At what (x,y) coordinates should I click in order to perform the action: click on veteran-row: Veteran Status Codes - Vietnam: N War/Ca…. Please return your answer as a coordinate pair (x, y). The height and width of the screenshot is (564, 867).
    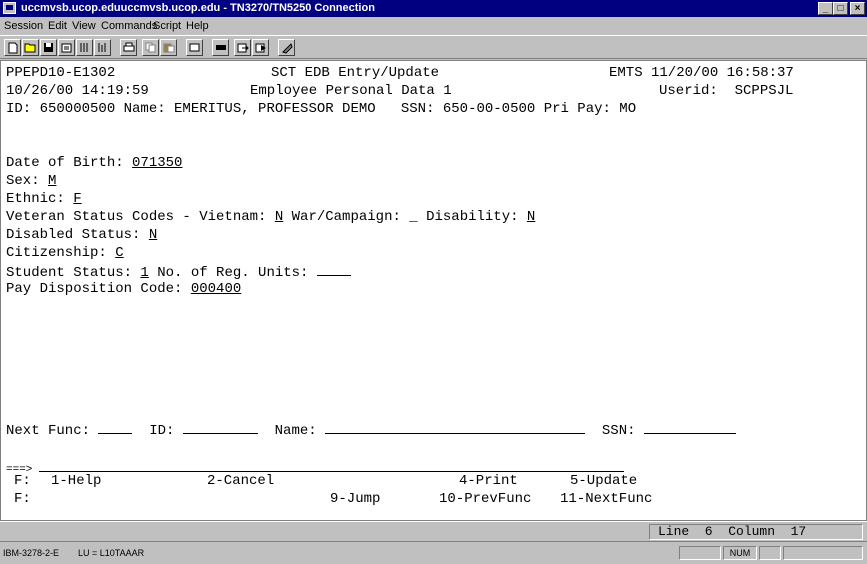
    Looking at the image, I should click on (270, 217).